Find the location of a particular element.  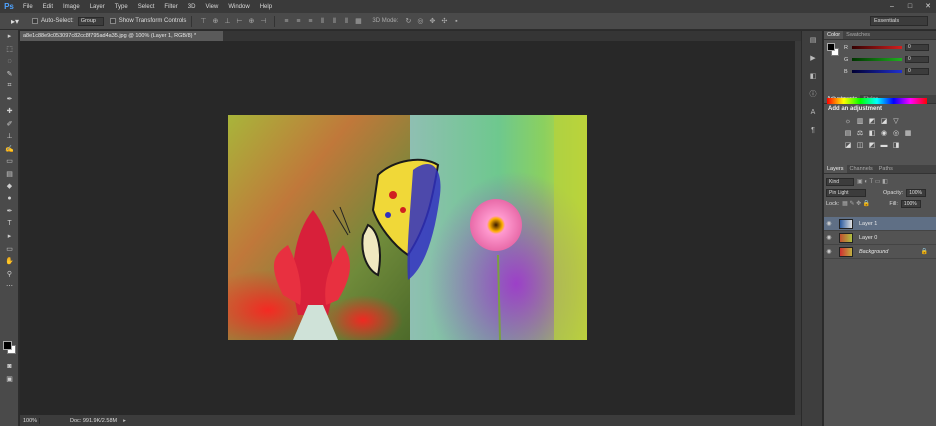

layer-filter-dropdown: Kind is located at coordinates (840, 181).